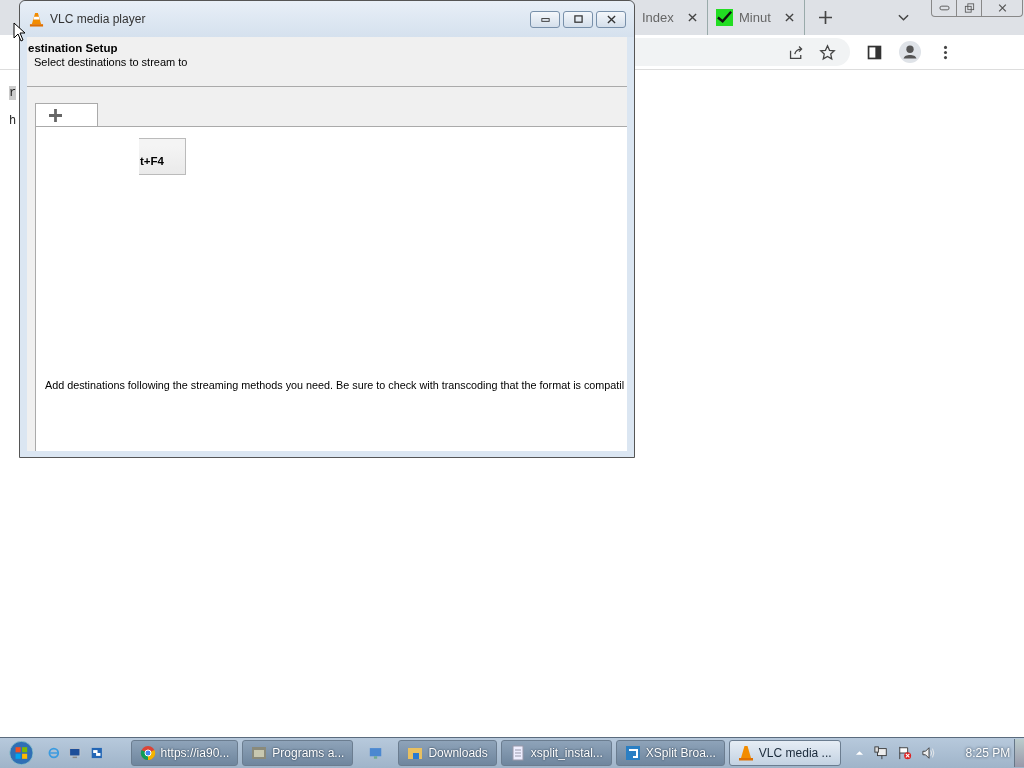  I want to click on hint-text: Add destinations following the streaming methods you need. Be sure to check with transcoding that the format is compatil, so click(335, 385).